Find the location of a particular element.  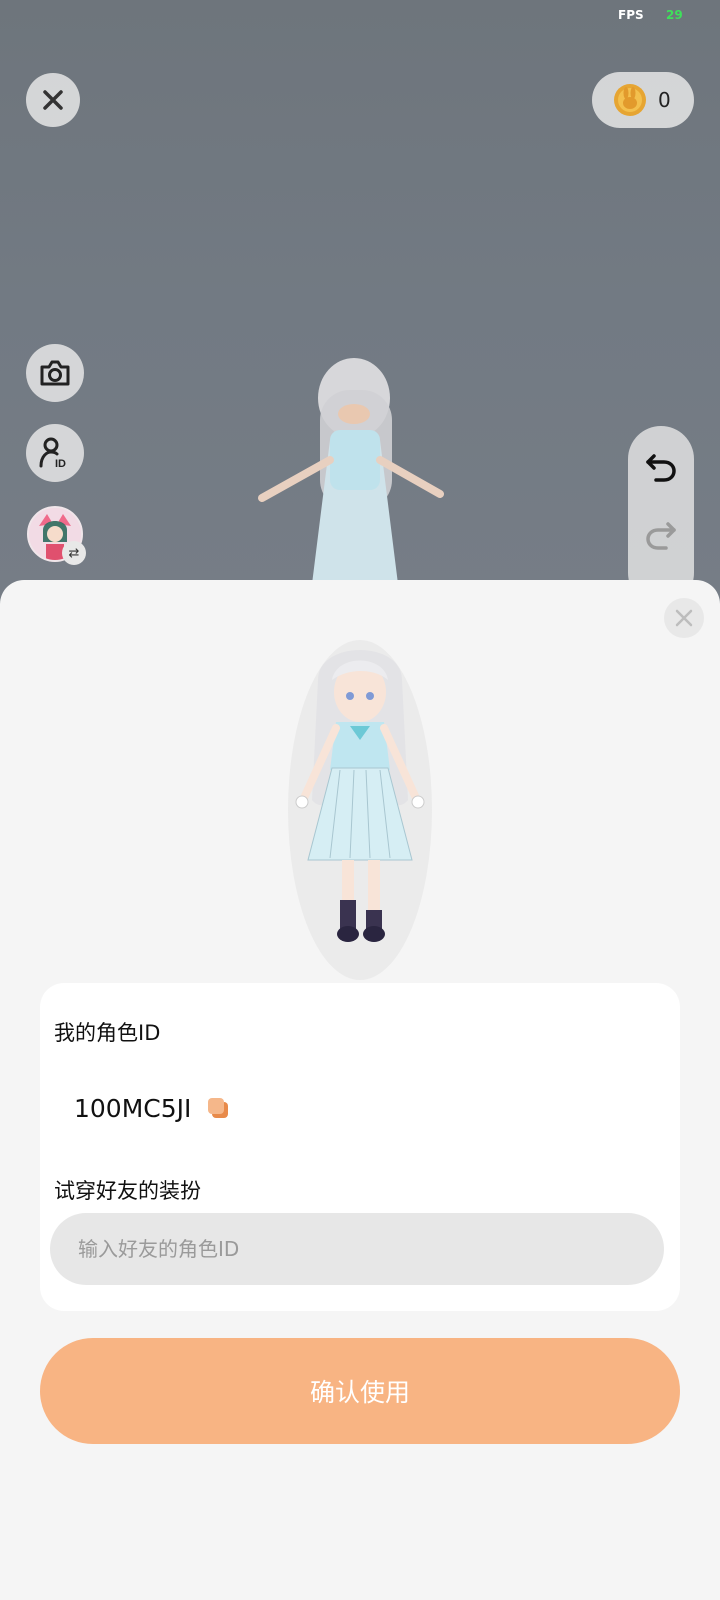

camera-icon is located at coordinates (55, 373).